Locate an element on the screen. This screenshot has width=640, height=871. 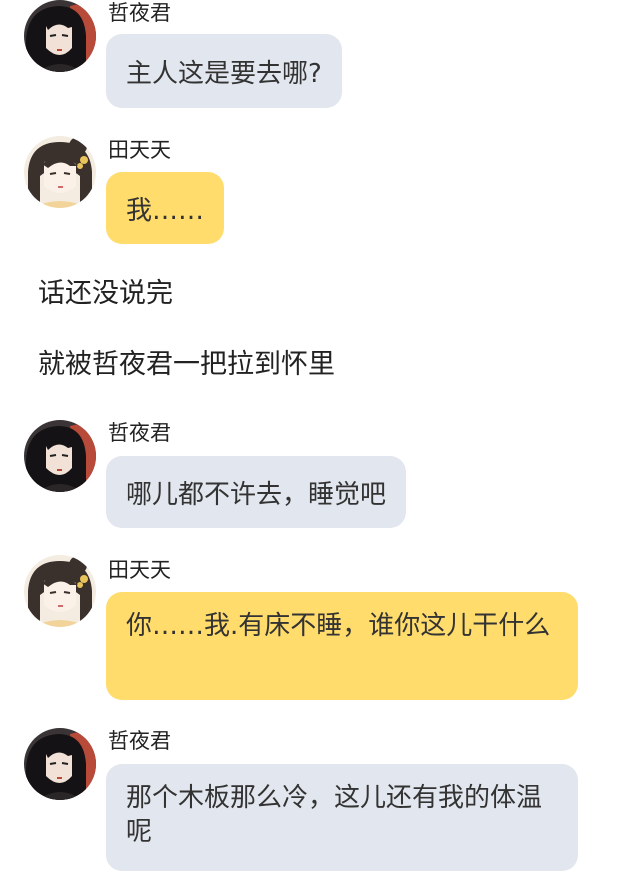
narration-line: 话还没说完 is located at coordinates (105, 293).